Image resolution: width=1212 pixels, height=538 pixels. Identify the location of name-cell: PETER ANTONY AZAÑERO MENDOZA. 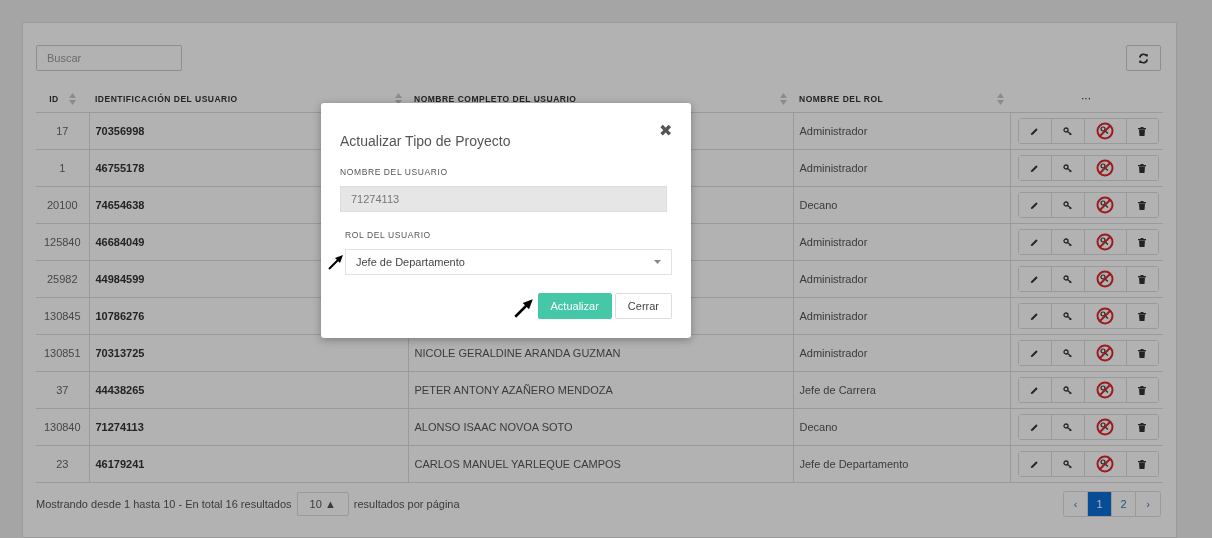
(513, 390).